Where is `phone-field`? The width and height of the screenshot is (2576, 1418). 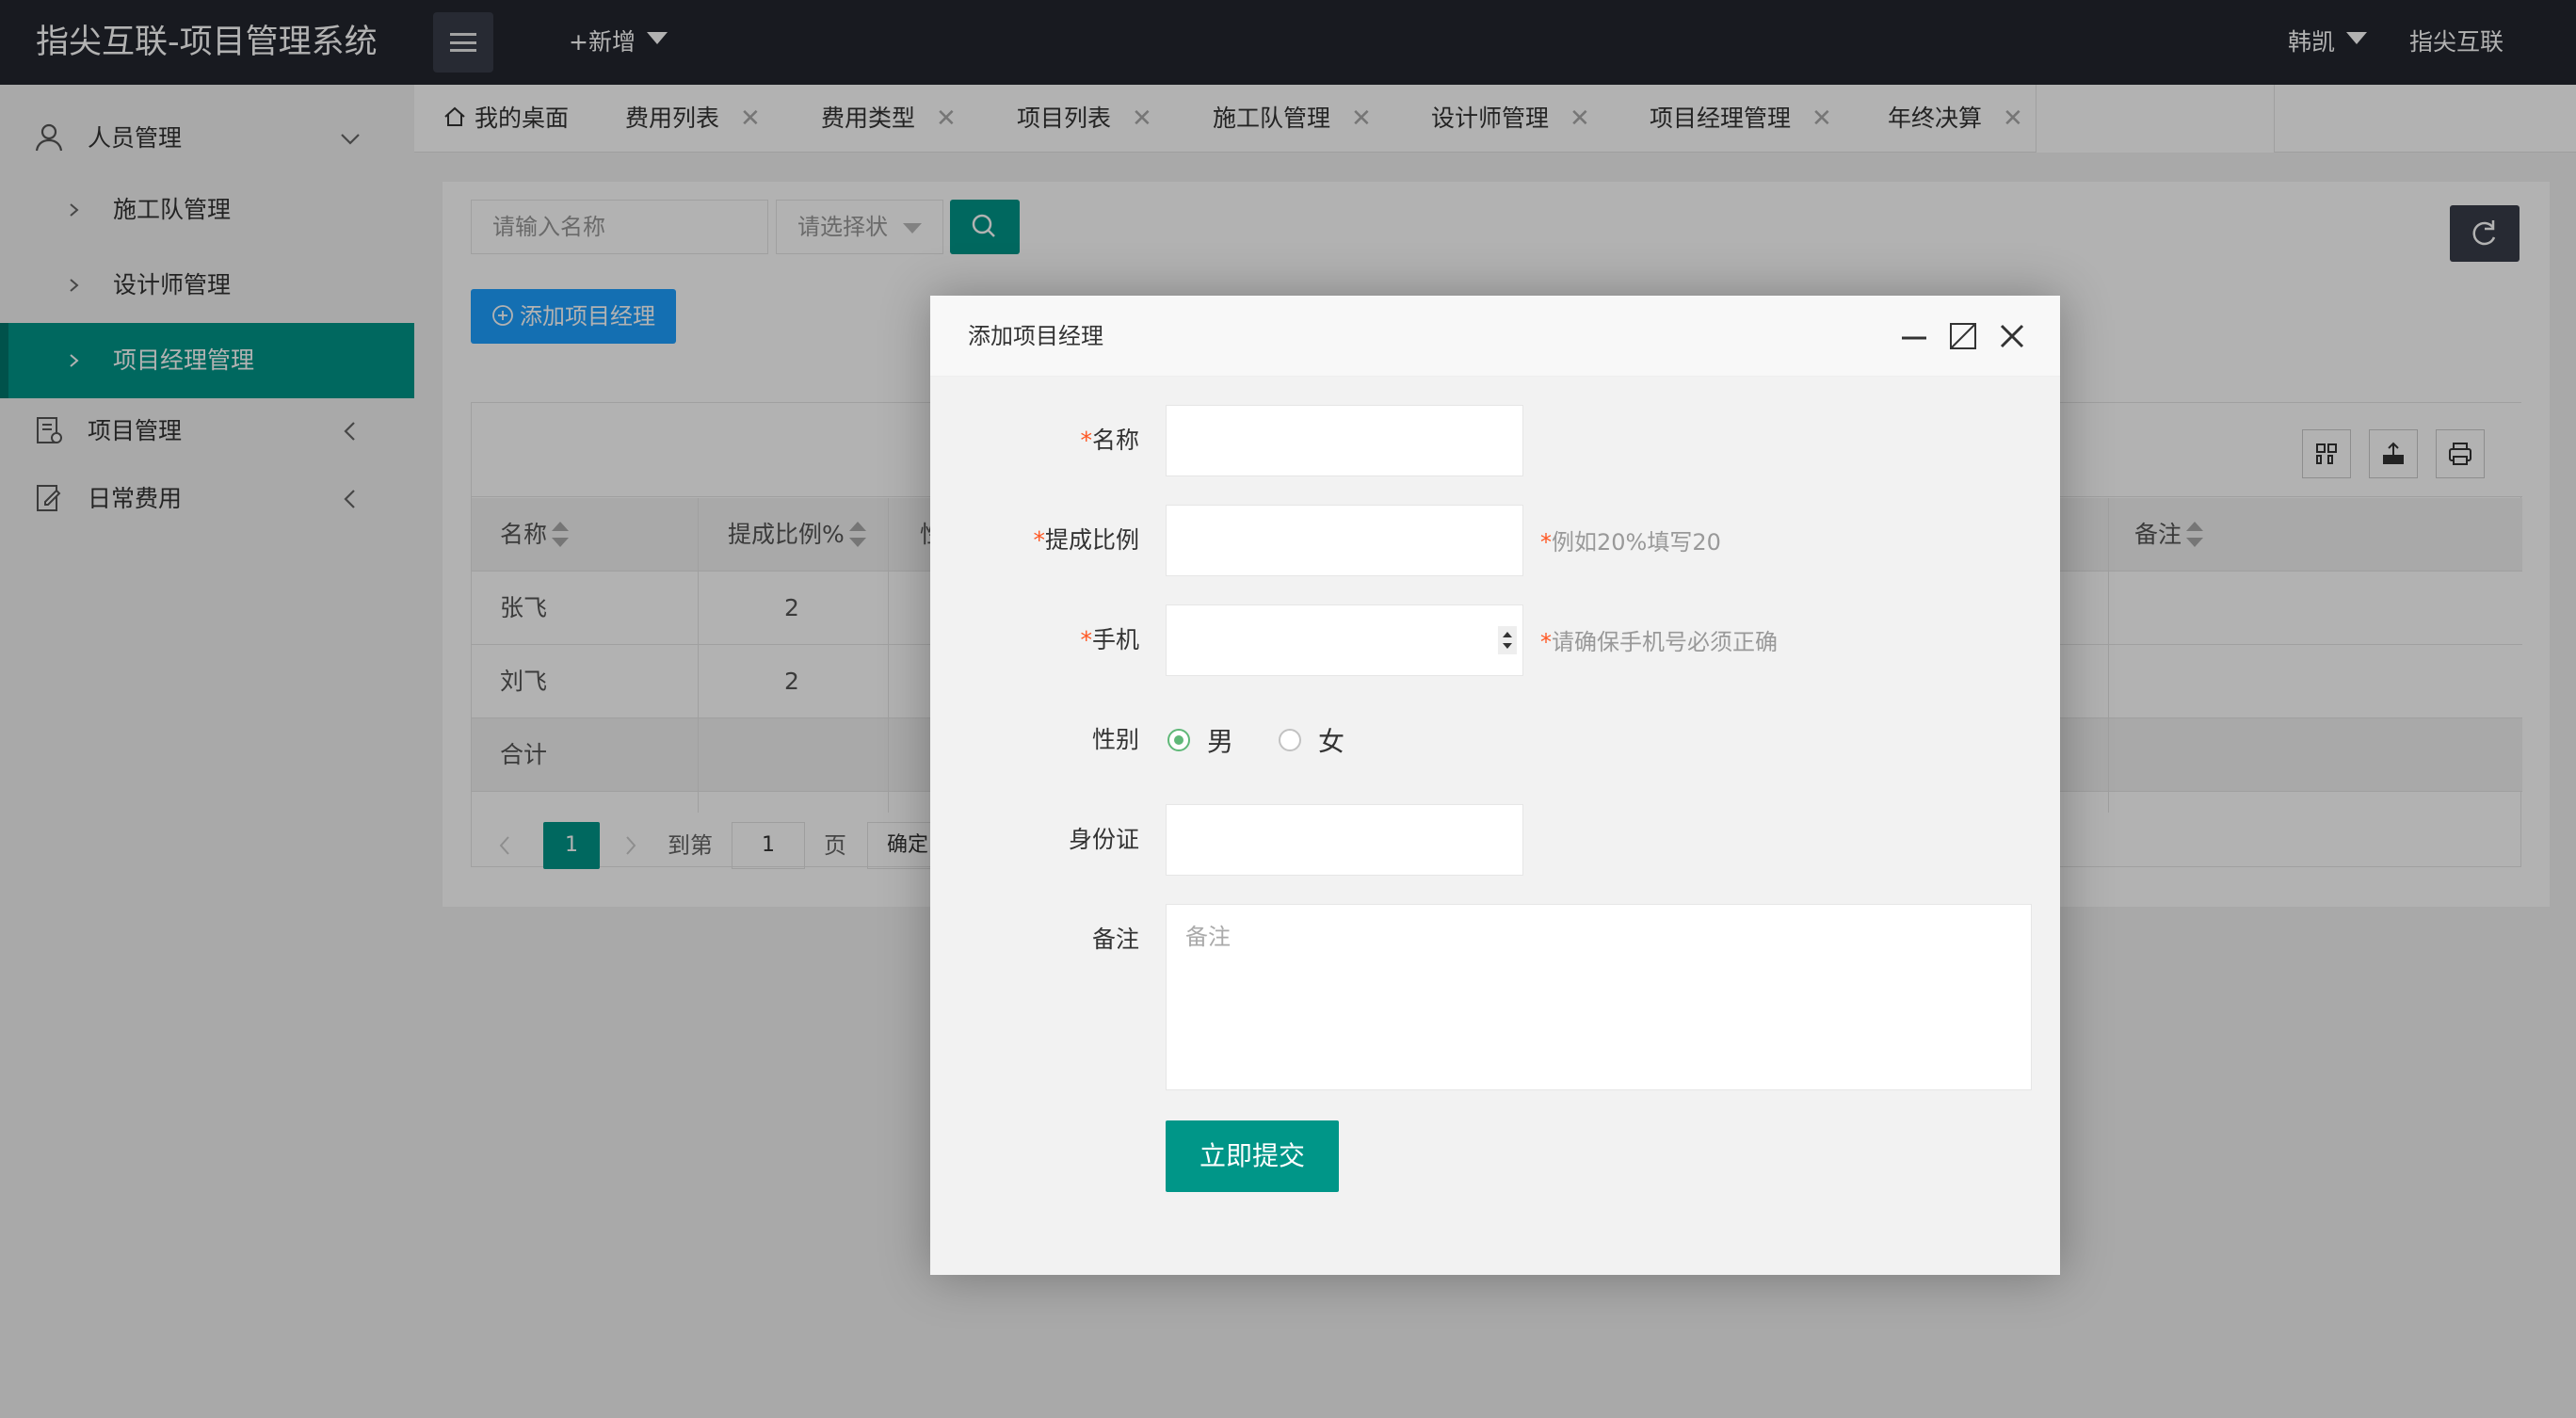
phone-field is located at coordinates (1344, 640).